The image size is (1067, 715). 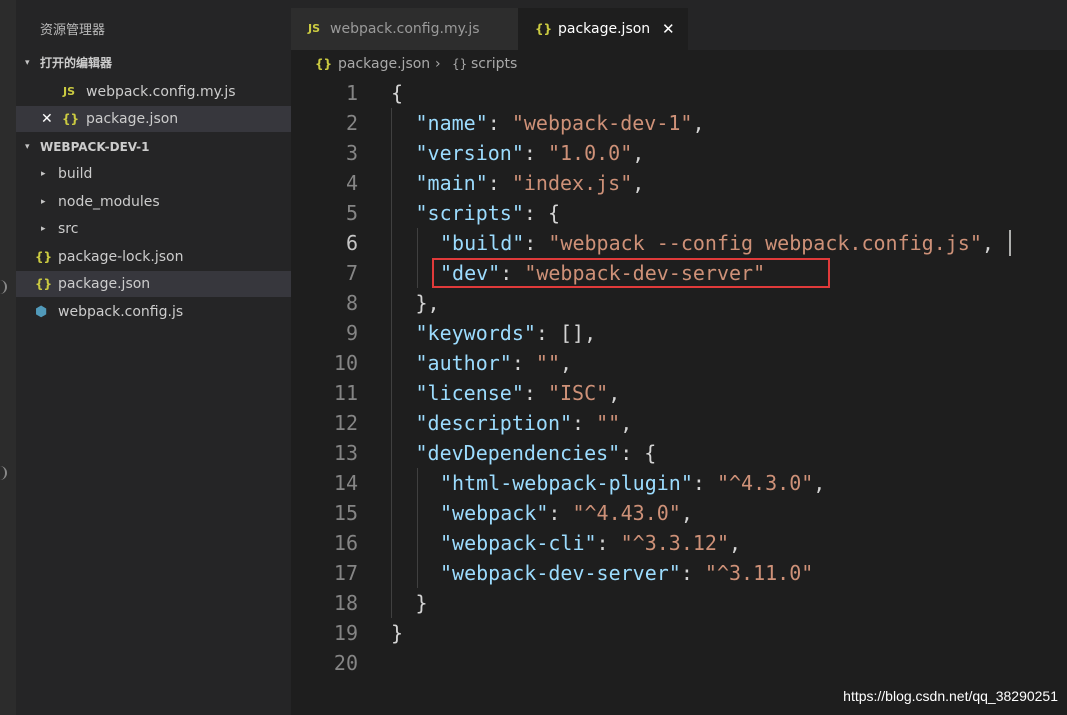 What do you see at coordinates (153, 202) in the screenshot?
I see `tree-item-node-modules: ▸ node_modules` at bounding box center [153, 202].